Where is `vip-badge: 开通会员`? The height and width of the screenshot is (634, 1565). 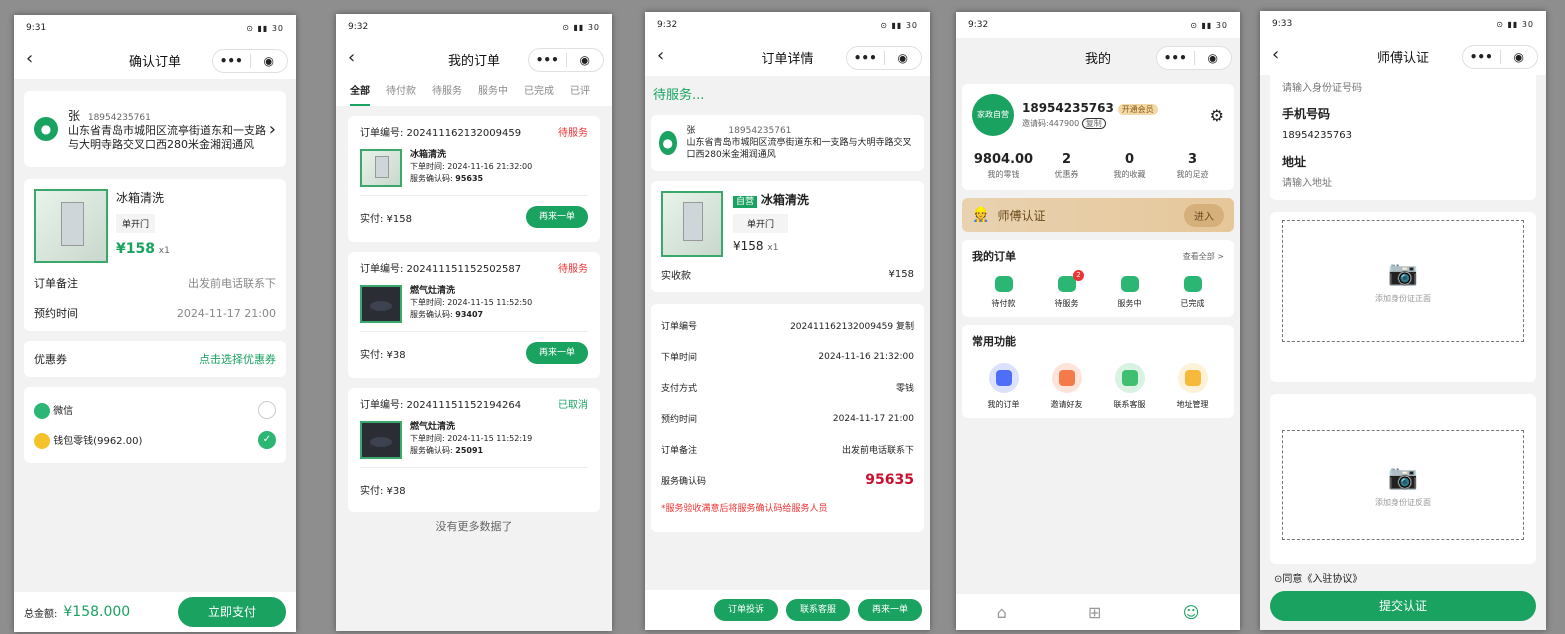
vip-badge: 开通会员 is located at coordinates (1137, 109).